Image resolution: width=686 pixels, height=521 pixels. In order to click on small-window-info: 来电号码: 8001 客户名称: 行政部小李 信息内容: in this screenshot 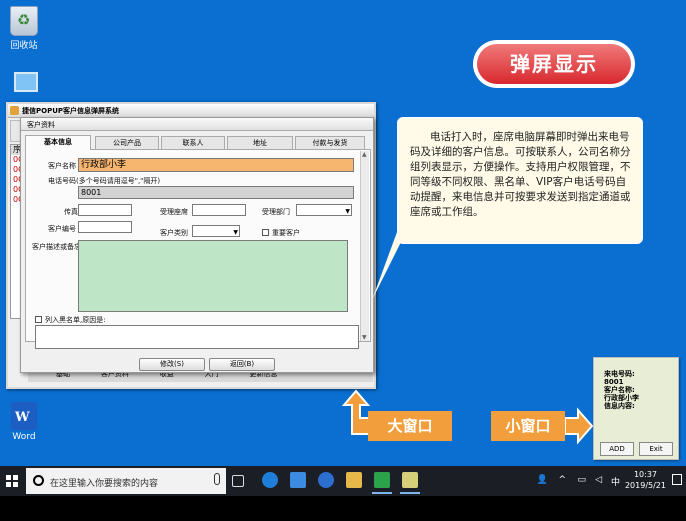, I will do `click(621, 390)`.